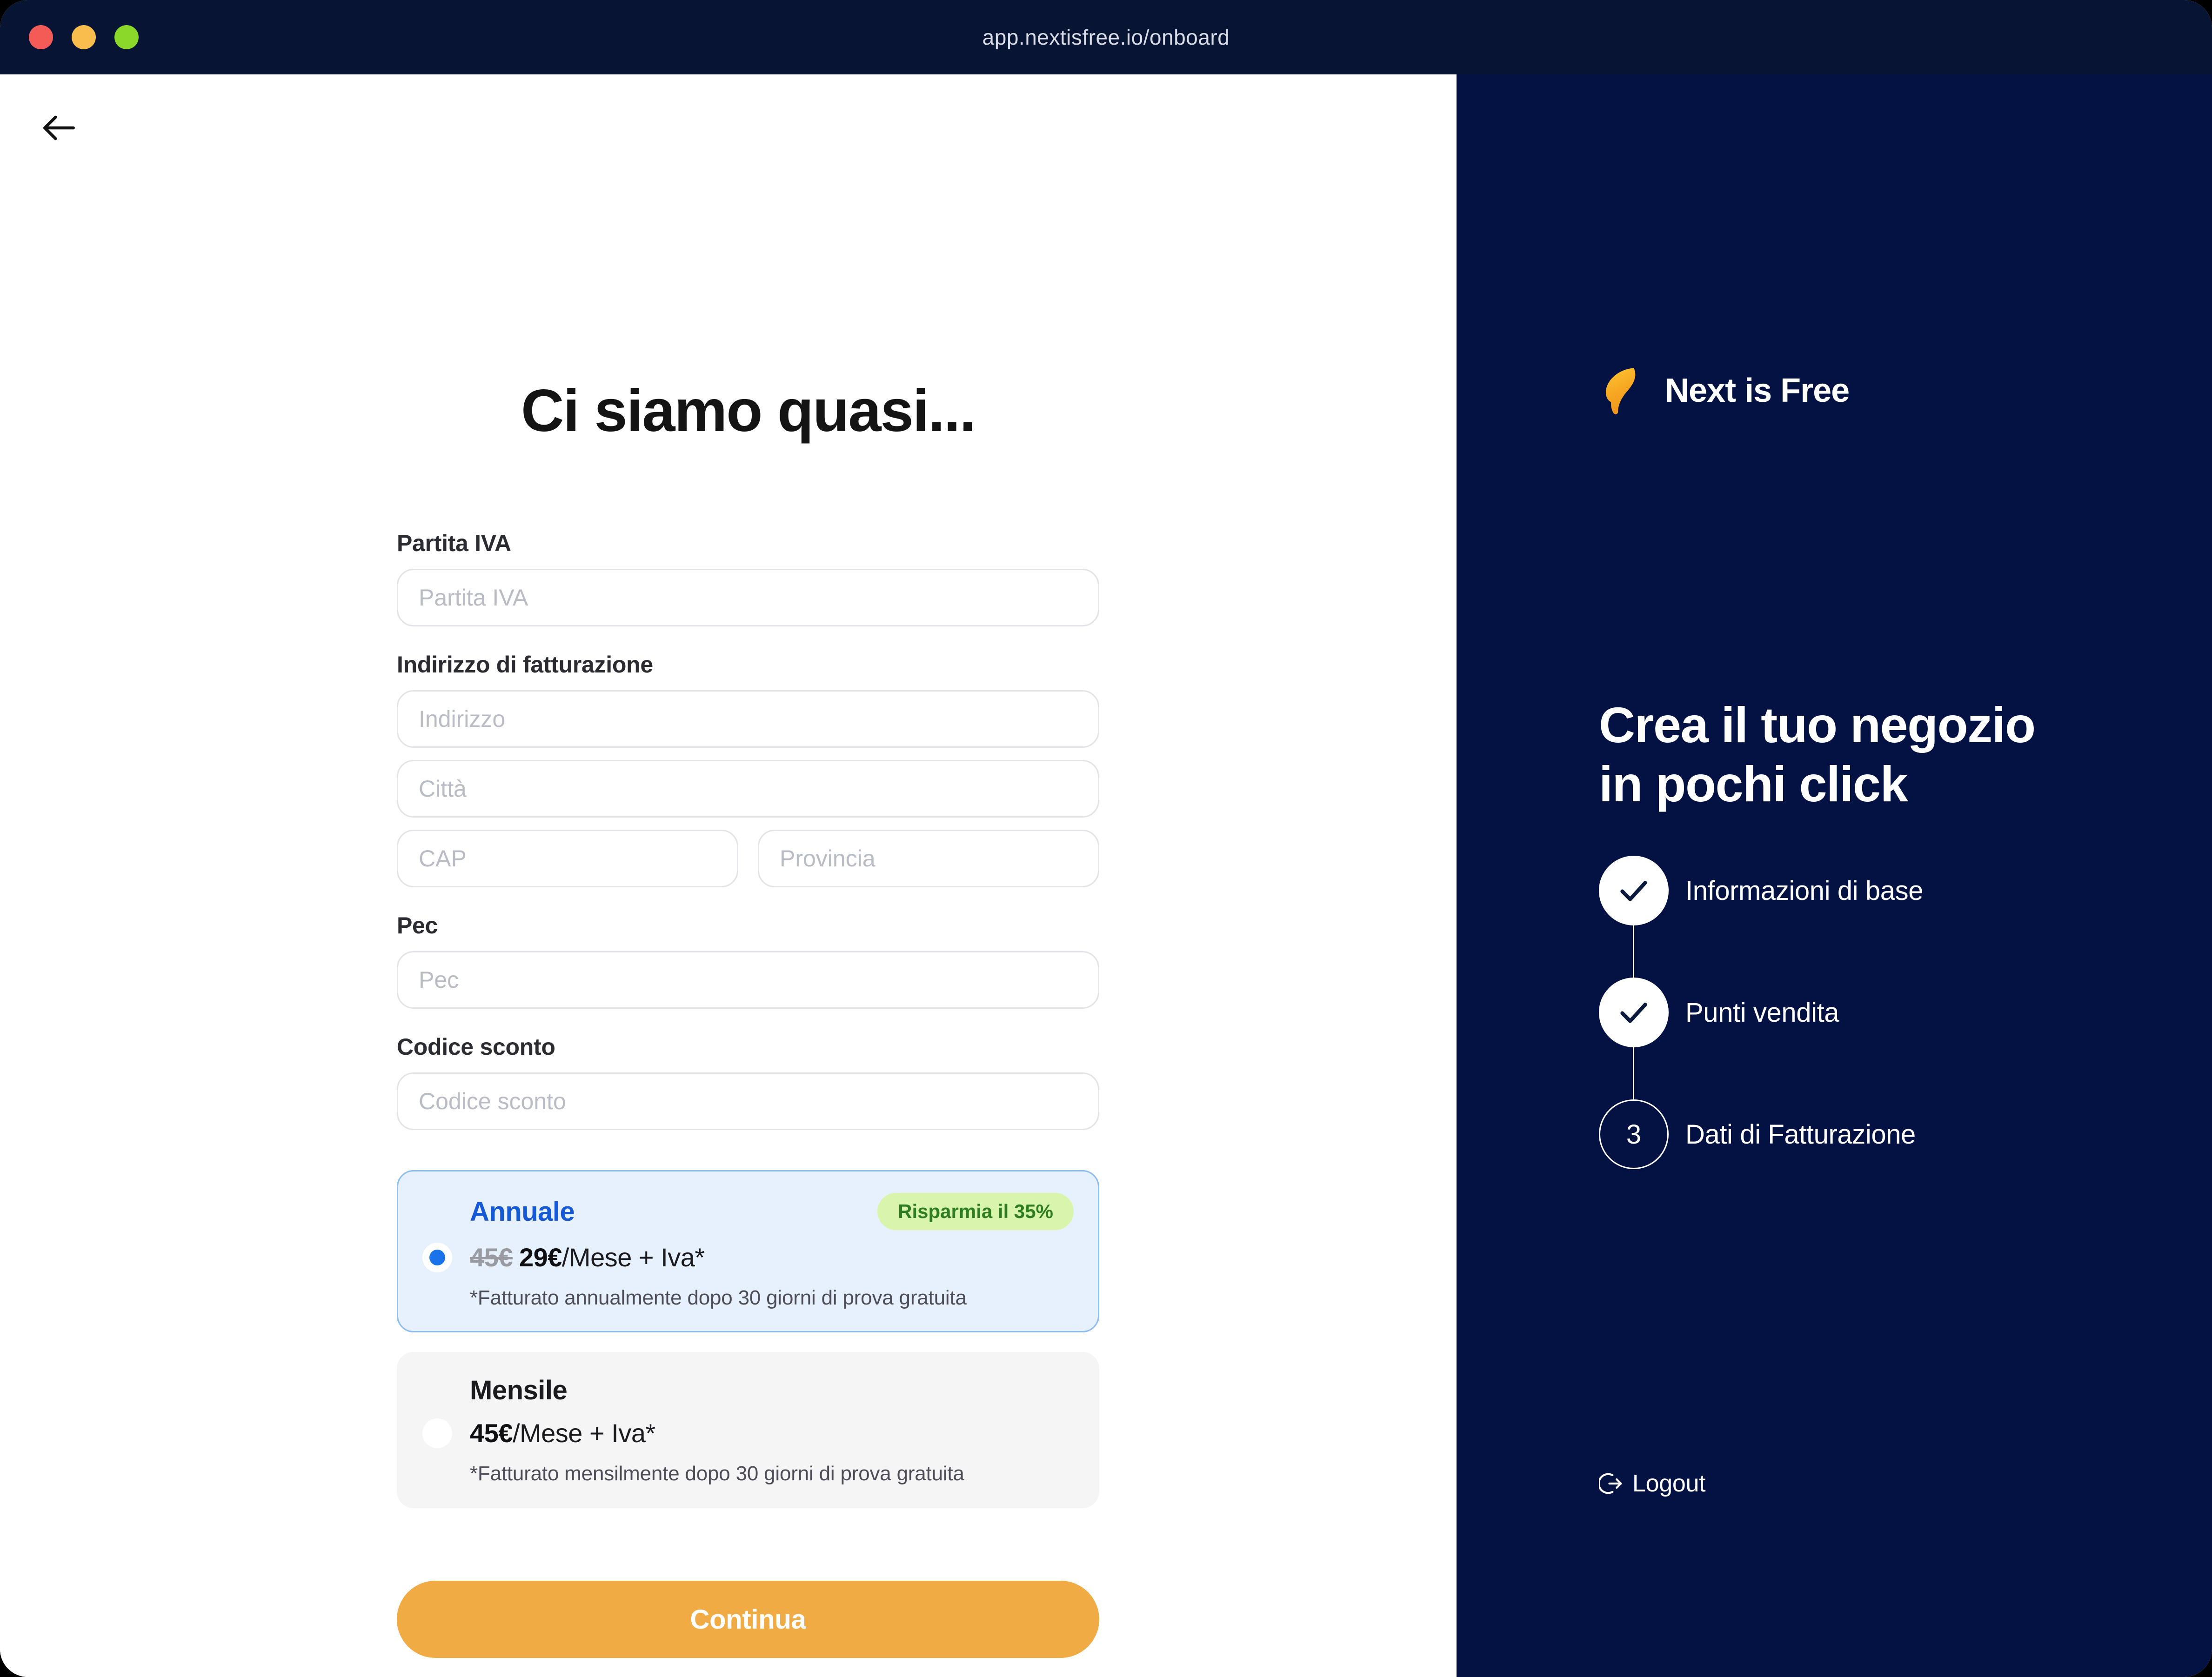 This screenshot has width=2212, height=1677. What do you see at coordinates (1611, 1483) in the screenshot?
I see `logout-icon` at bounding box center [1611, 1483].